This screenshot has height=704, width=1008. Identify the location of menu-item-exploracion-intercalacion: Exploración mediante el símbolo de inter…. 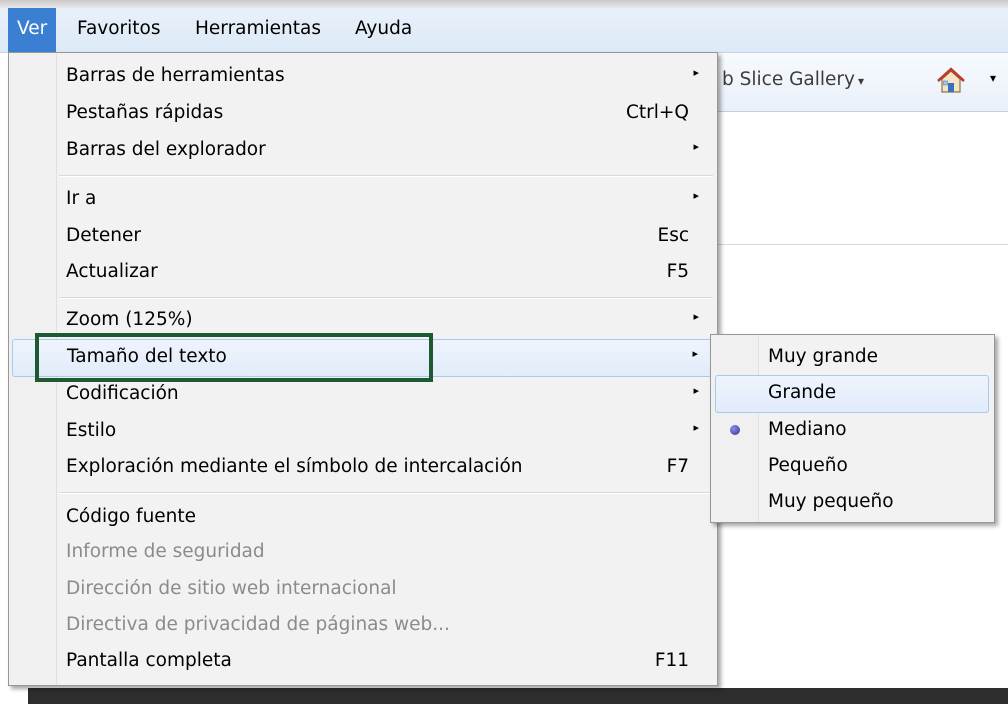
(362, 468).